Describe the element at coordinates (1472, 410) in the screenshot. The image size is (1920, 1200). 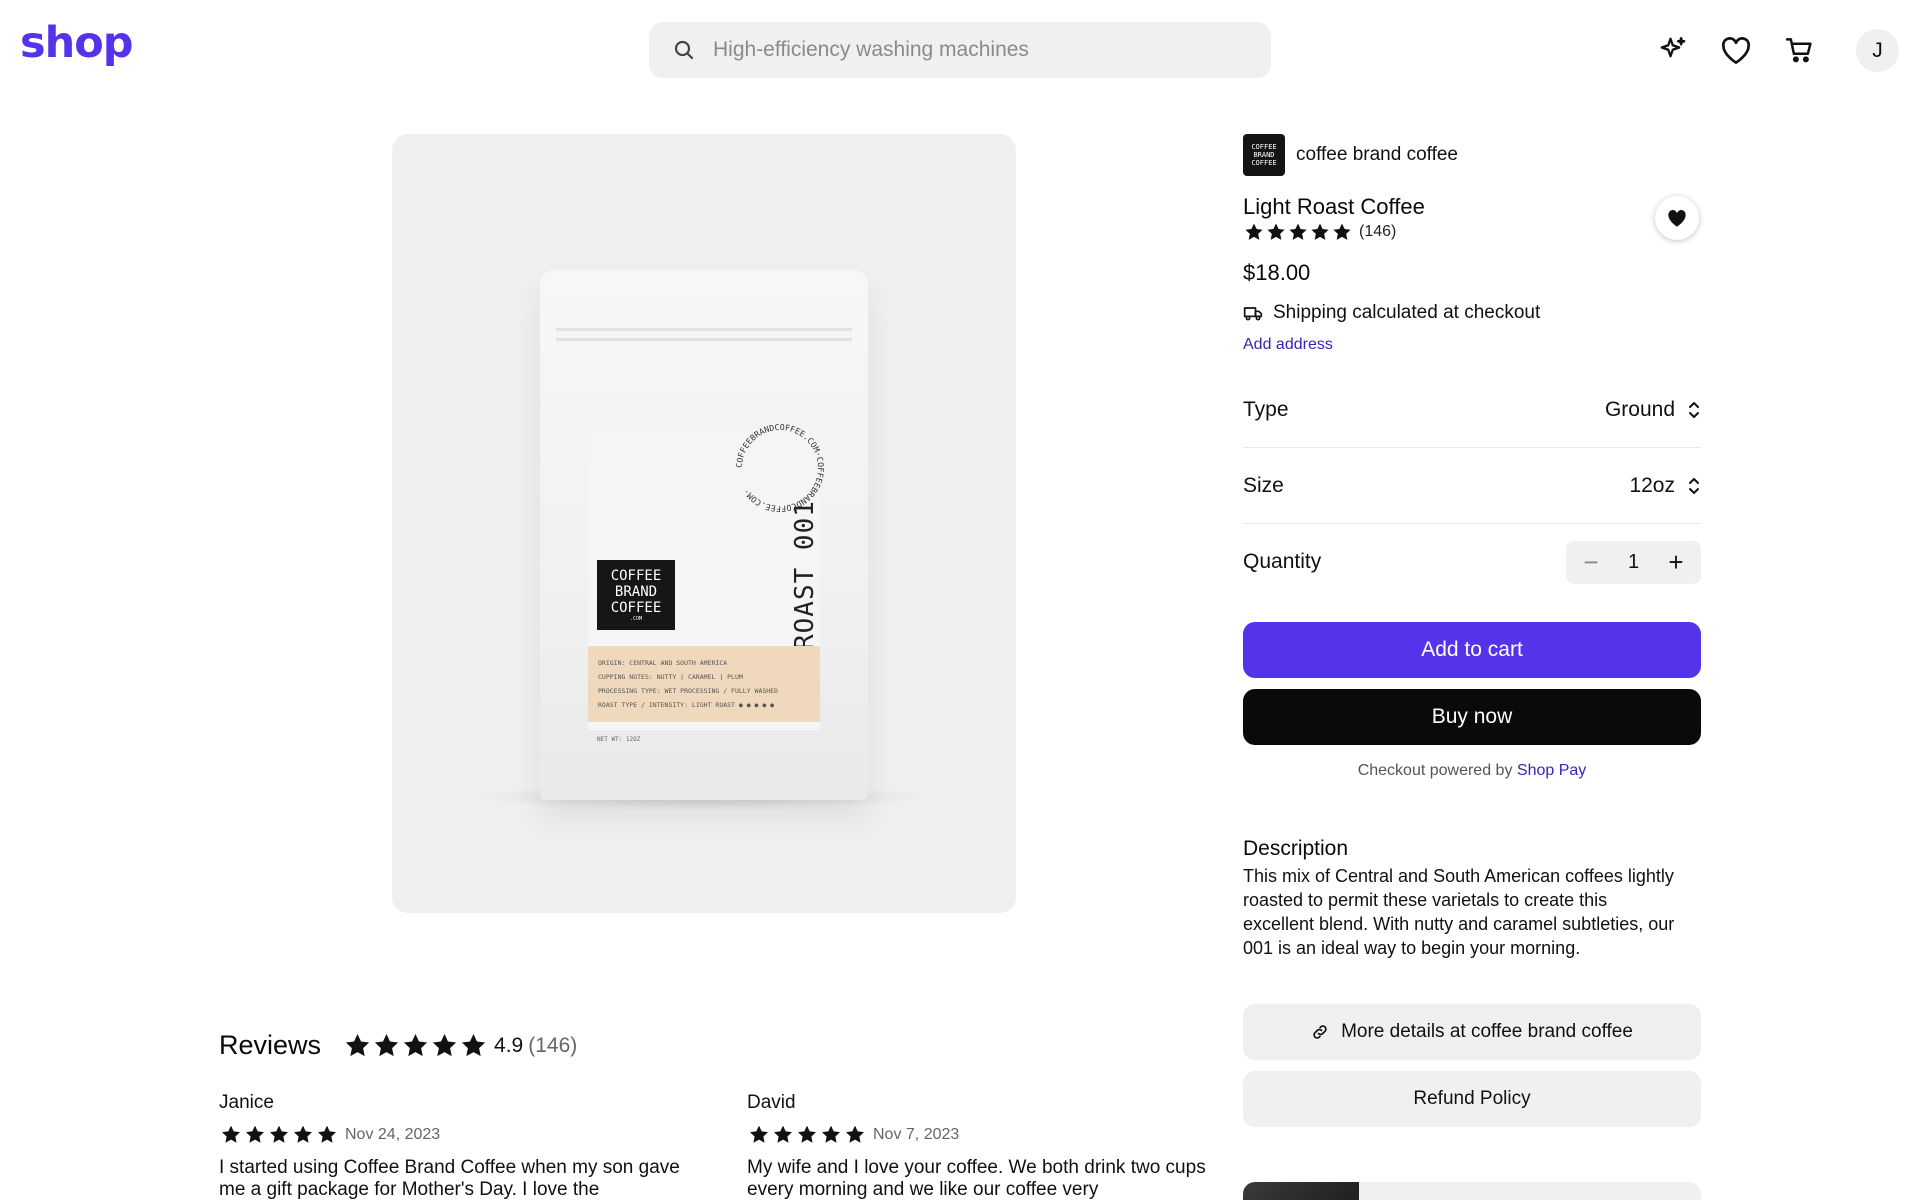
I see `type-selector: Type Ground` at that location.